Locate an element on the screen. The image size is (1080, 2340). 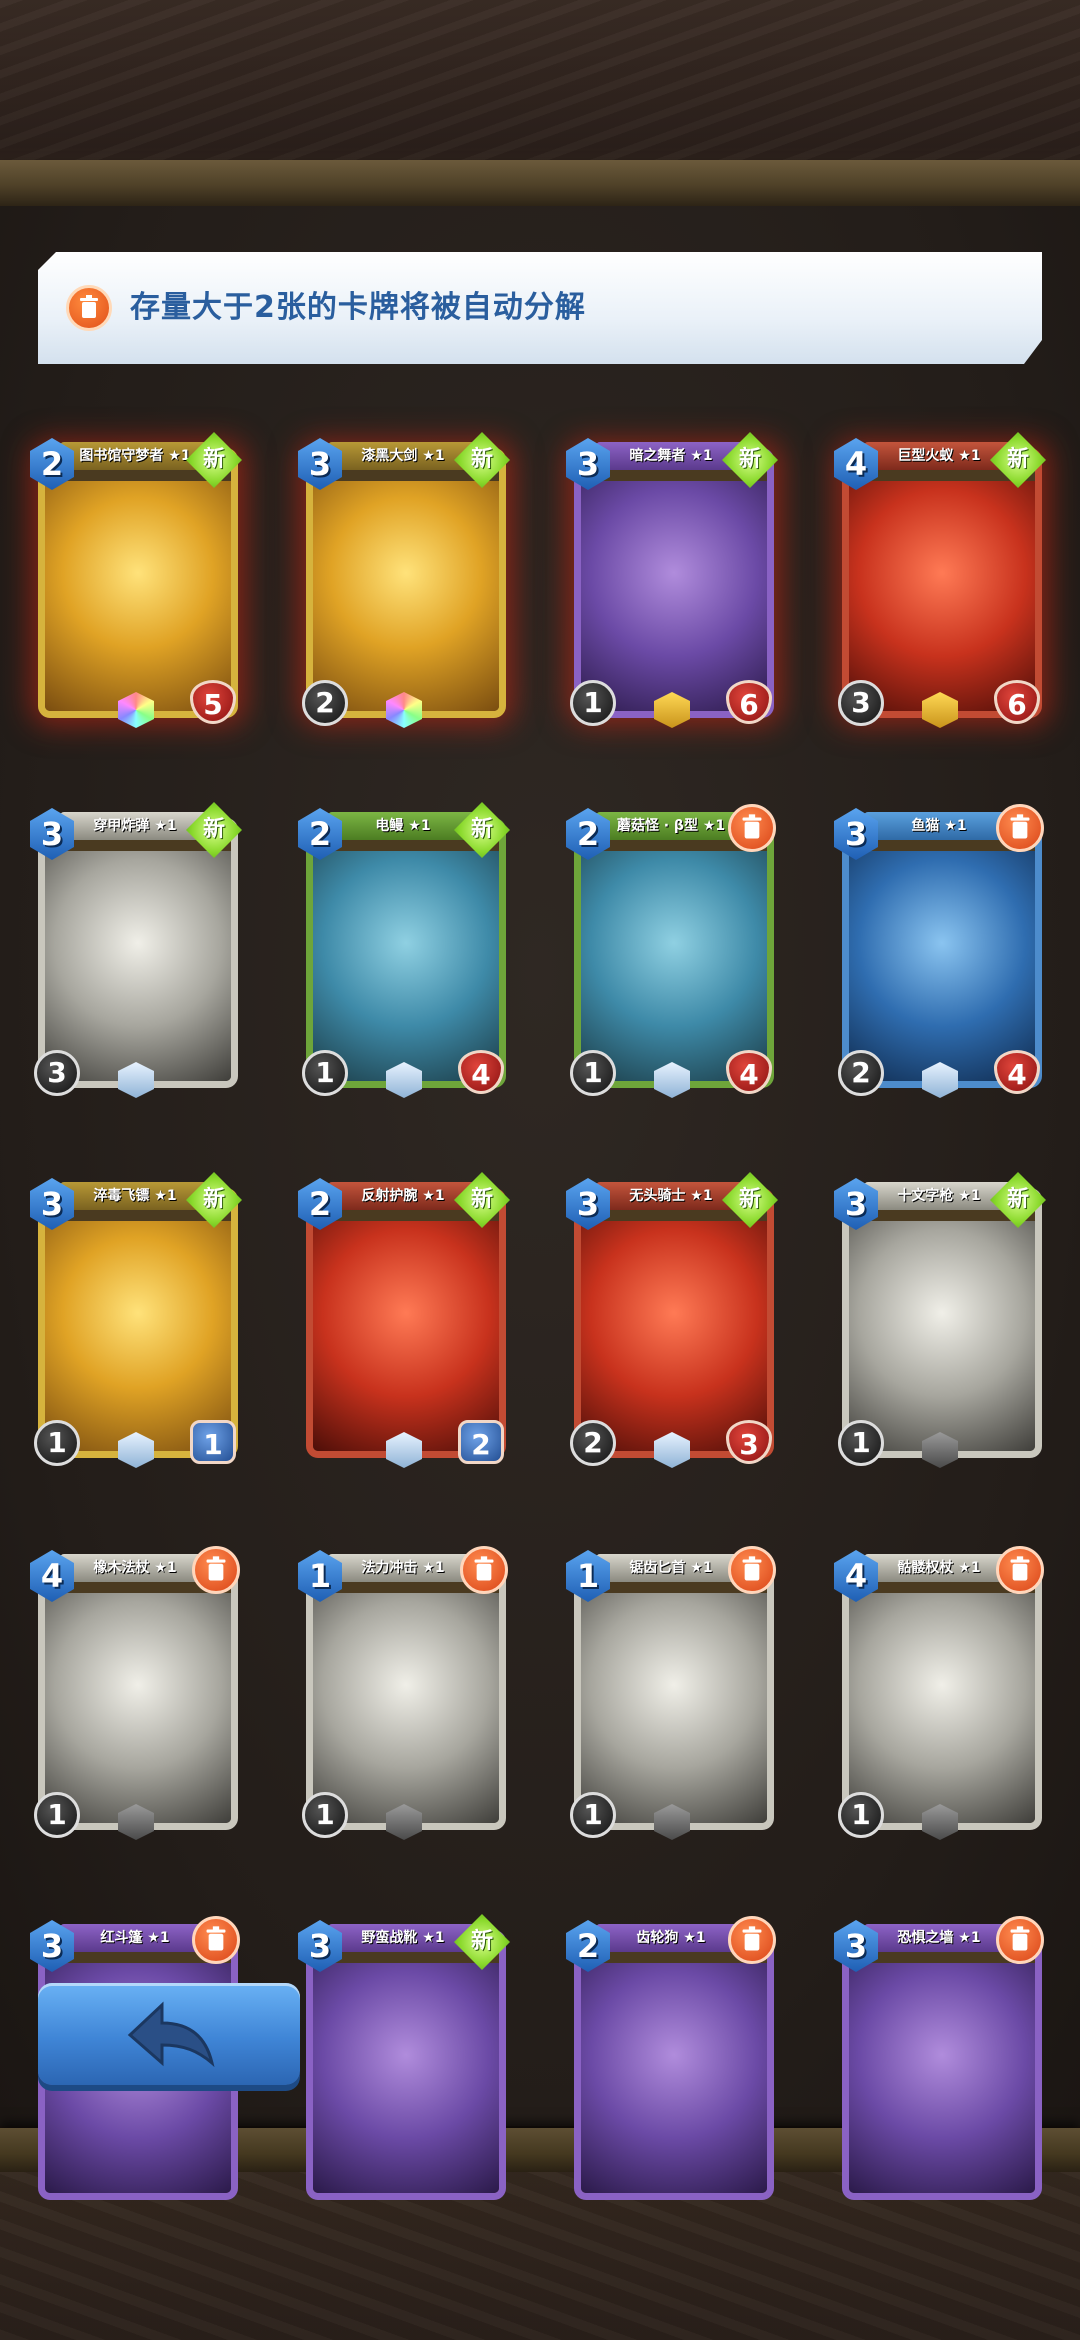
card-name: 锯齿匕首 ★1 is located at coordinates (671, 1568).